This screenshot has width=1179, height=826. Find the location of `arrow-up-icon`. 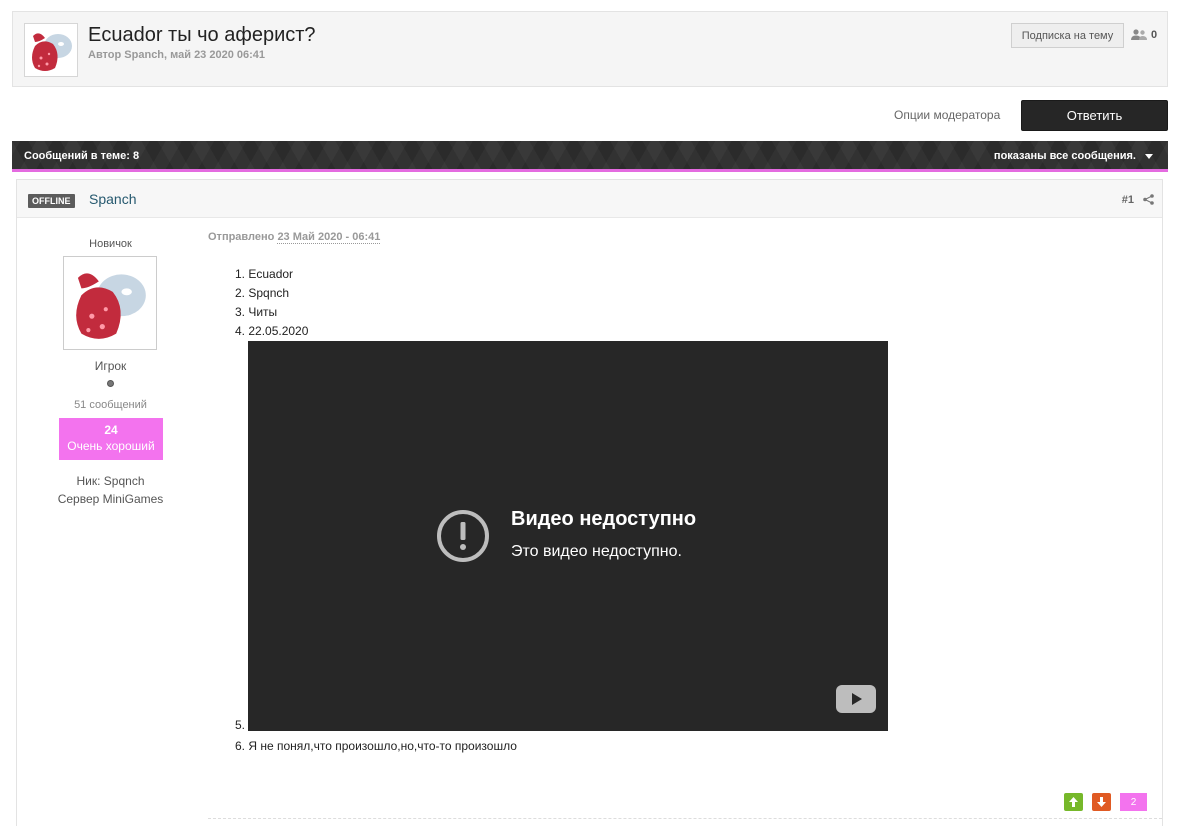

arrow-up-icon is located at coordinates (1073, 802).